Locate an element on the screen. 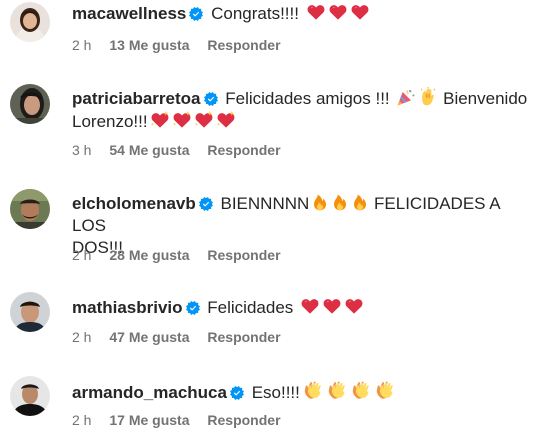  comment-meta: 2 h 17 Me gusta Responder is located at coordinates (176, 420).